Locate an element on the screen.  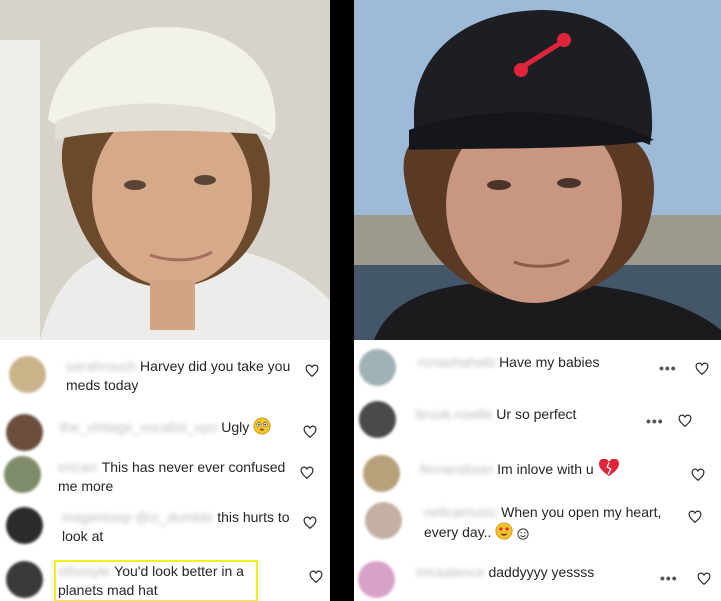
comment-item: imraalence daddyyyy yessss ••• is located at coordinates (537, 579).